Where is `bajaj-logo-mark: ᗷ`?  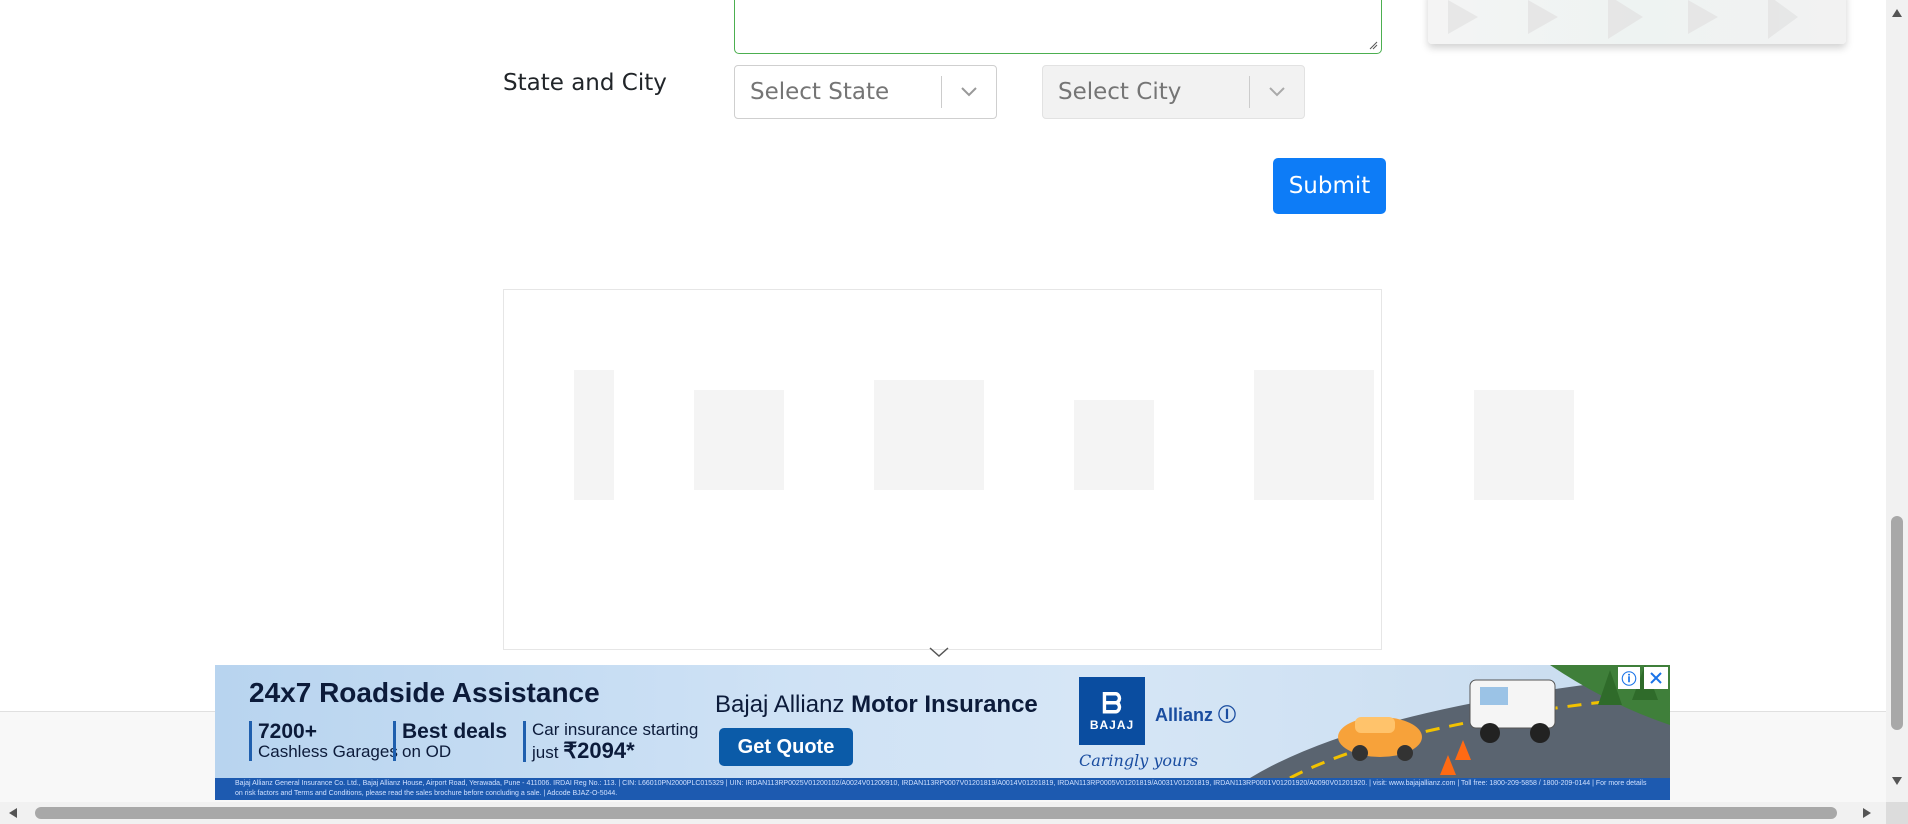
bajaj-logo-mark: ᗷ is located at coordinates (1112, 703).